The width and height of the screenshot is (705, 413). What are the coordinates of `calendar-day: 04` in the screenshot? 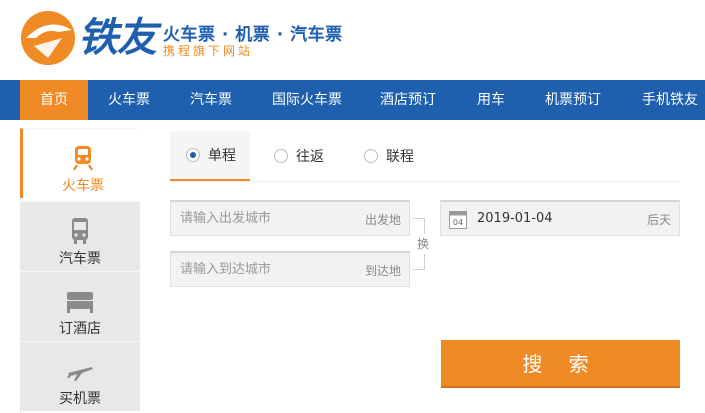 It's located at (458, 222).